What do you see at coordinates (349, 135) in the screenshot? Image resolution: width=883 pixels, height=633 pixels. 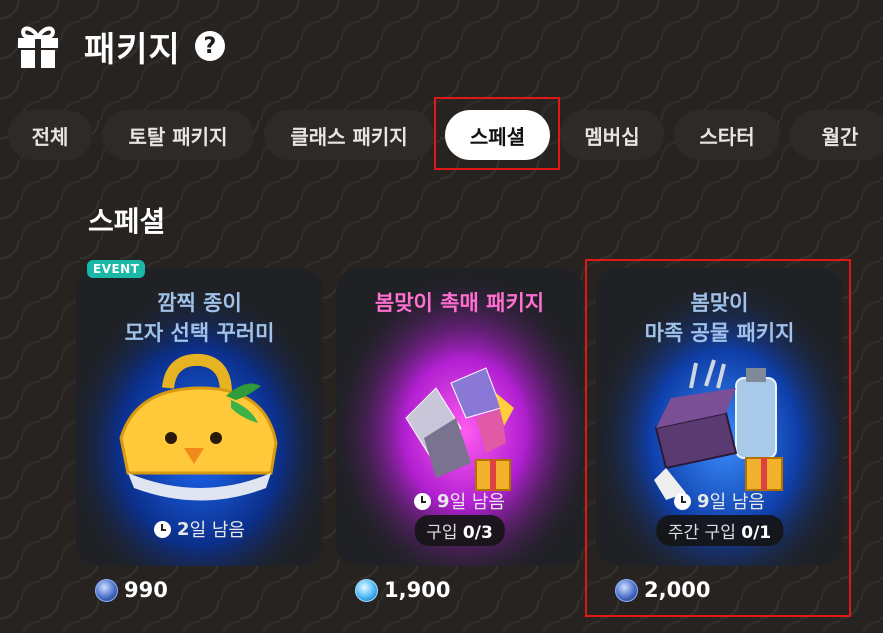 I see `tab-class-package: 클래스 패키지` at bounding box center [349, 135].